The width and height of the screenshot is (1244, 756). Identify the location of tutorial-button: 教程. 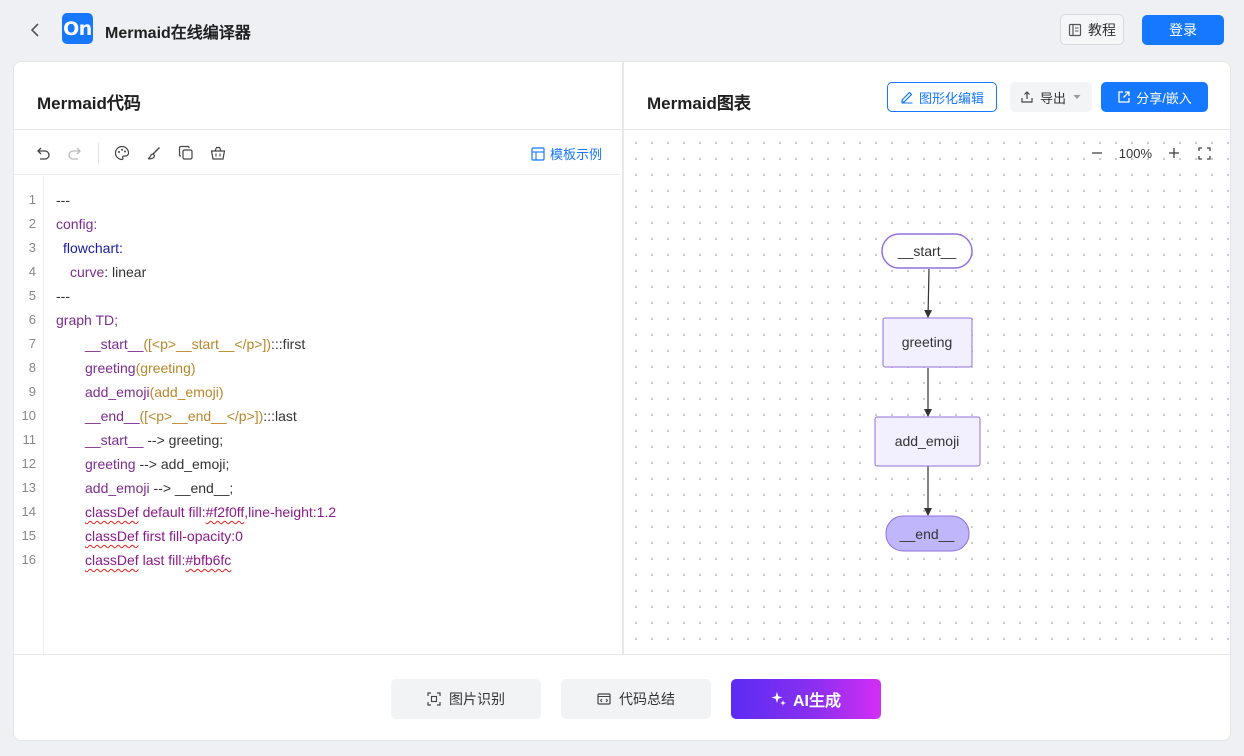
(1092, 29).